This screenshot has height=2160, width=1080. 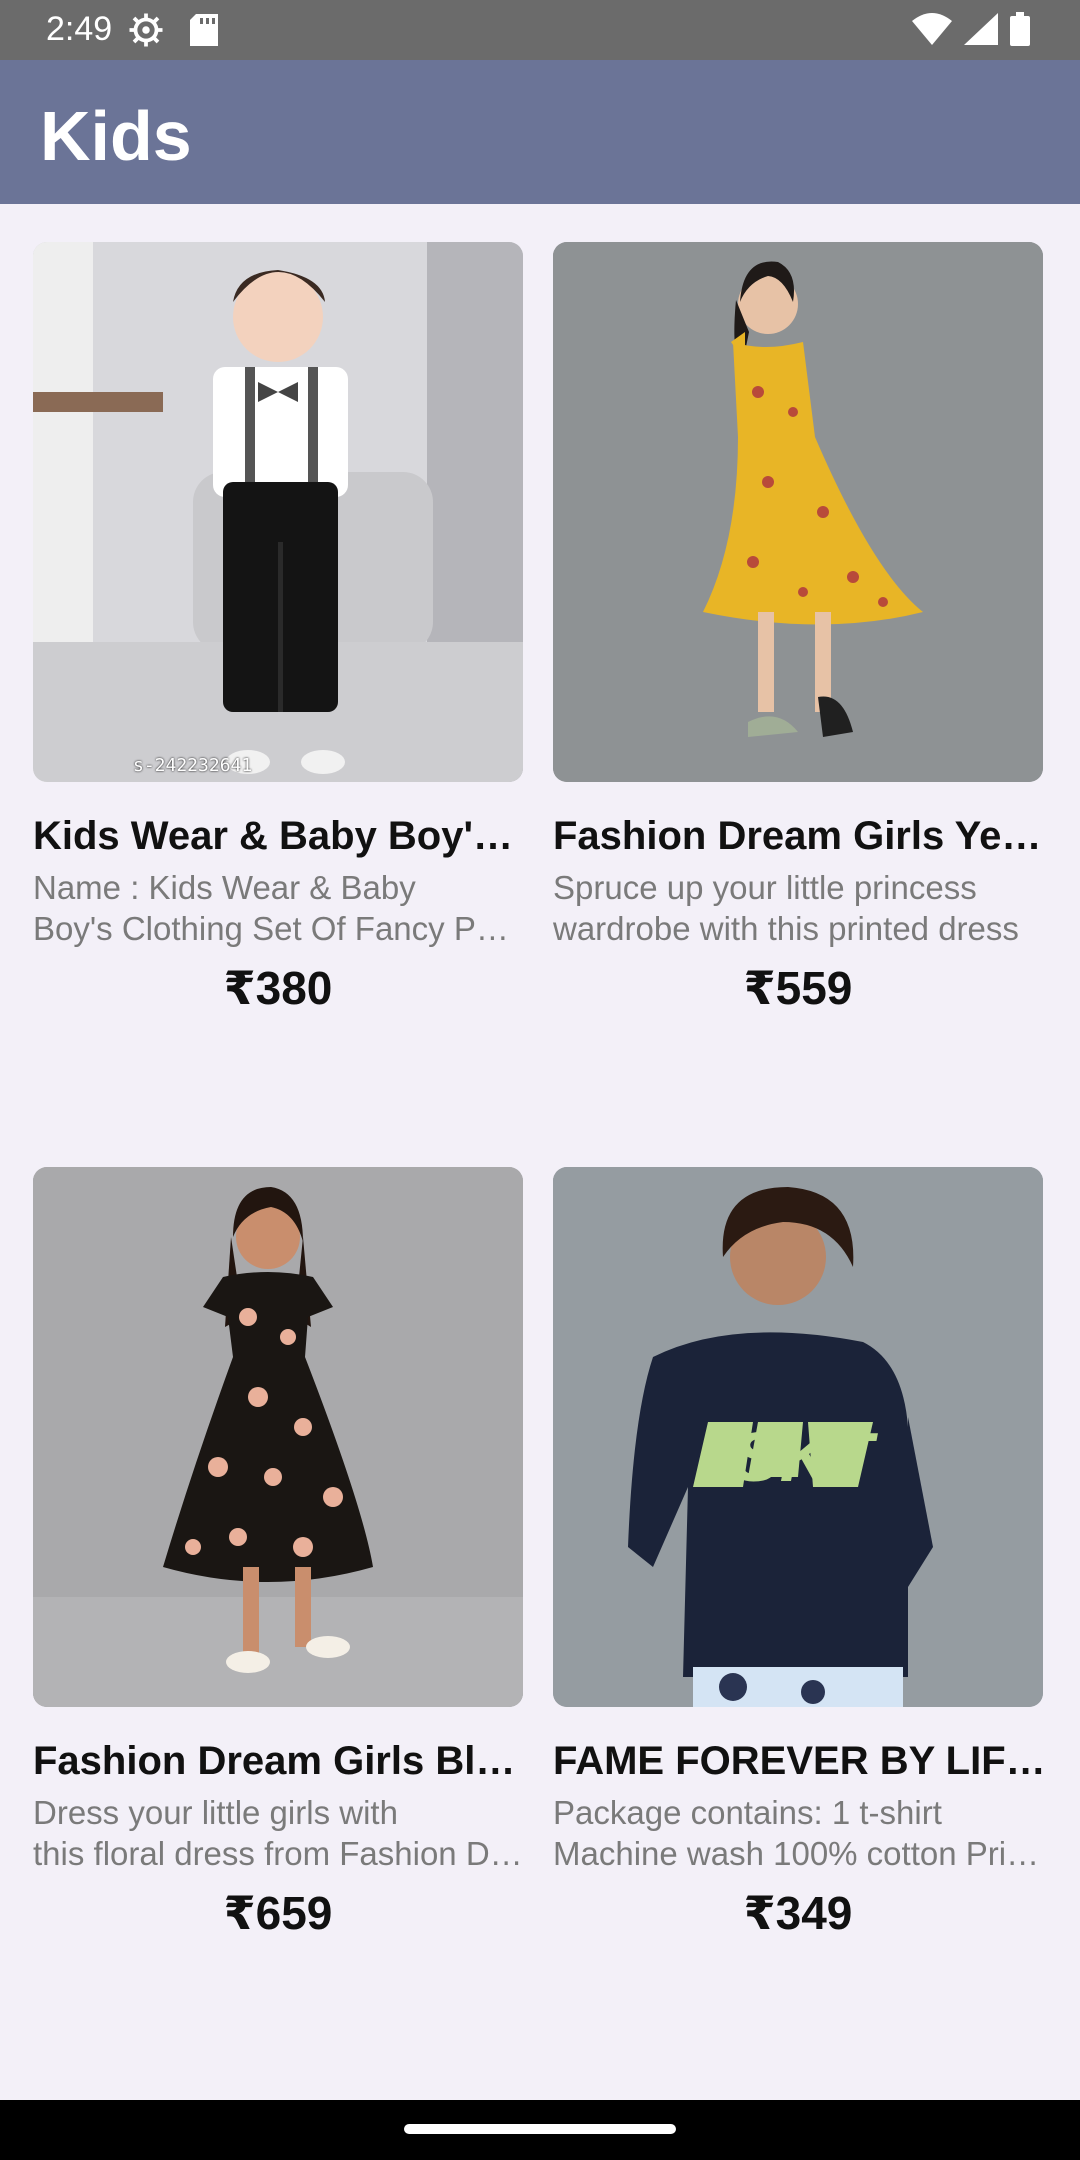 I want to click on image-caption: s-242232641, so click(x=193, y=765).